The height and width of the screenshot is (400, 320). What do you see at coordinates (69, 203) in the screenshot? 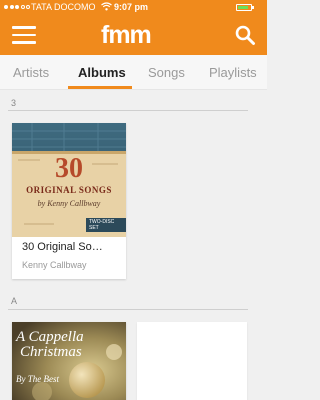
I see `album-art-artist: by Kenny Callbway` at bounding box center [69, 203].